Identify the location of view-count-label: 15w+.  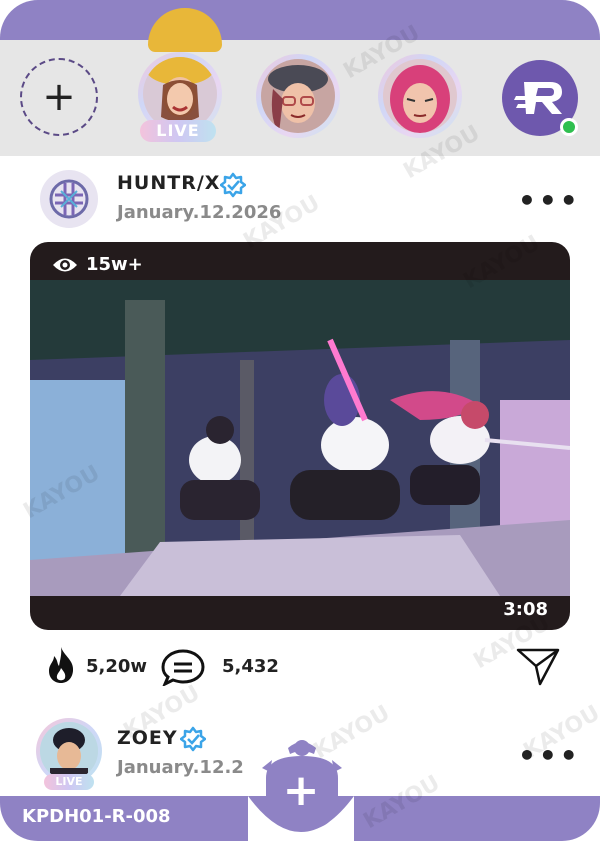
(114, 264).